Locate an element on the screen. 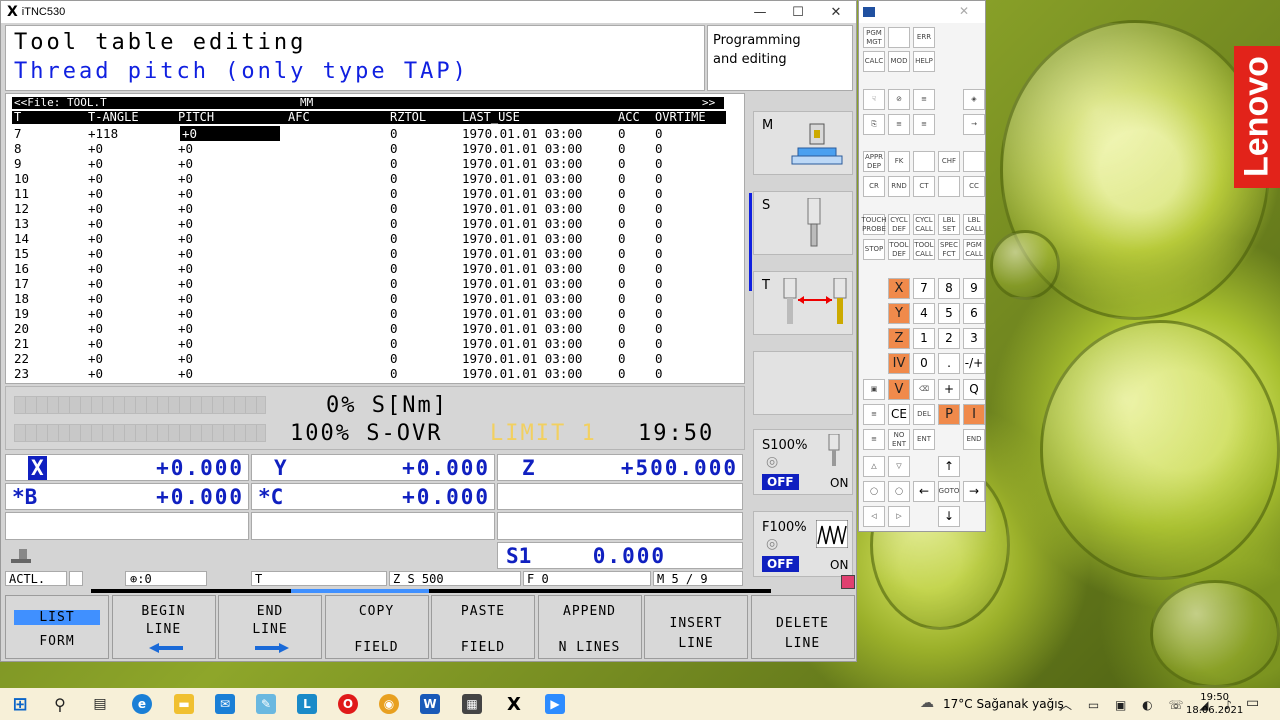 This screenshot has height=720, width=1280. key-mode-icon: ◈ is located at coordinates (974, 99).